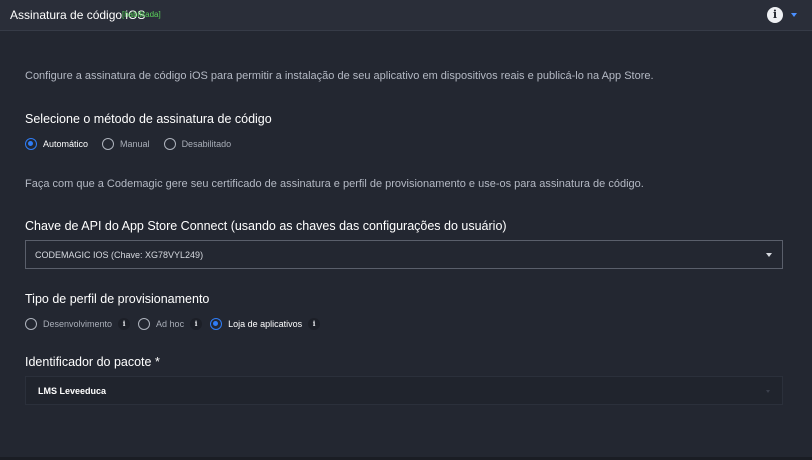 The width and height of the screenshot is (812, 460). What do you see at coordinates (170, 324) in the screenshot?
I see `radio-label: Ad hoc` at bounding box center [170, 324].